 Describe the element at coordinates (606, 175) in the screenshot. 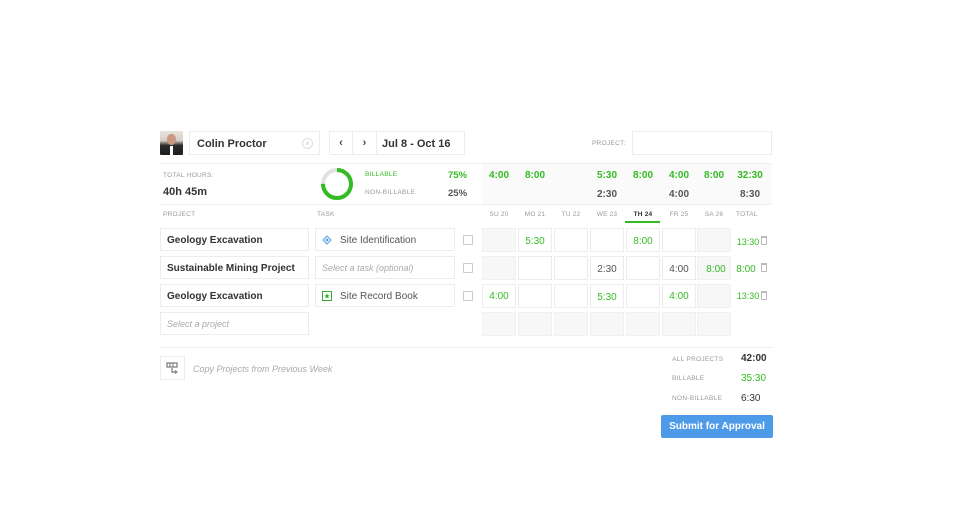

I see `billable-we: 5:30` at that location.